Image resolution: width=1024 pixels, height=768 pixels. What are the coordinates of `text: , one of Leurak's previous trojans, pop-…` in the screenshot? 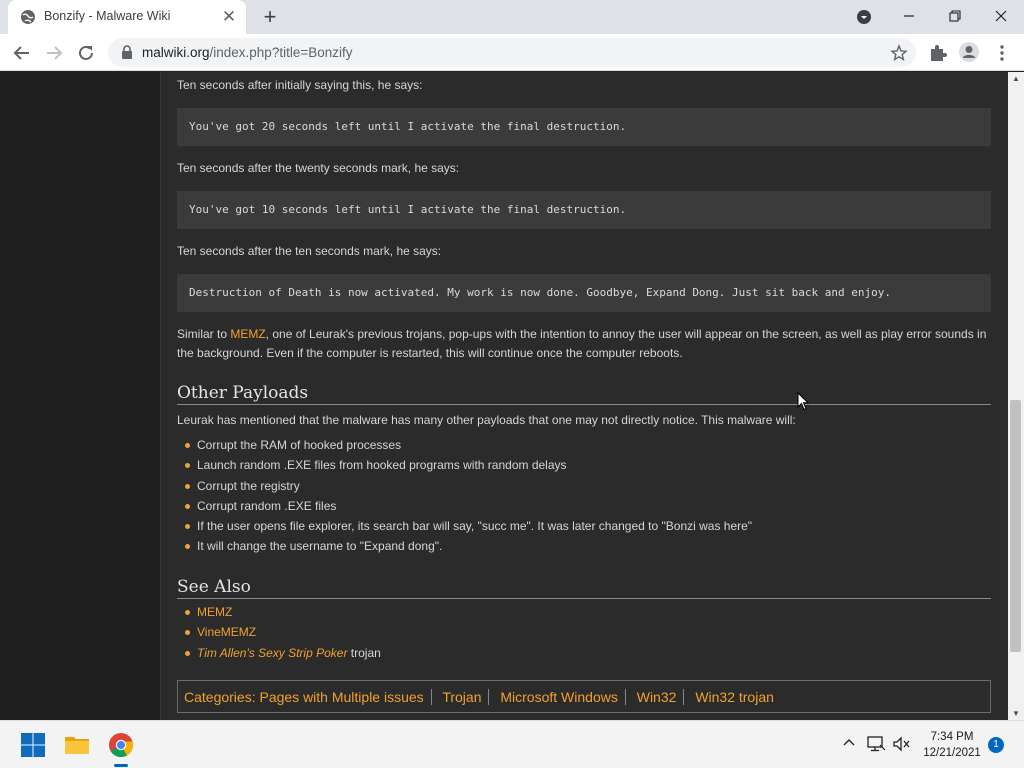 It's located at (582, 343).